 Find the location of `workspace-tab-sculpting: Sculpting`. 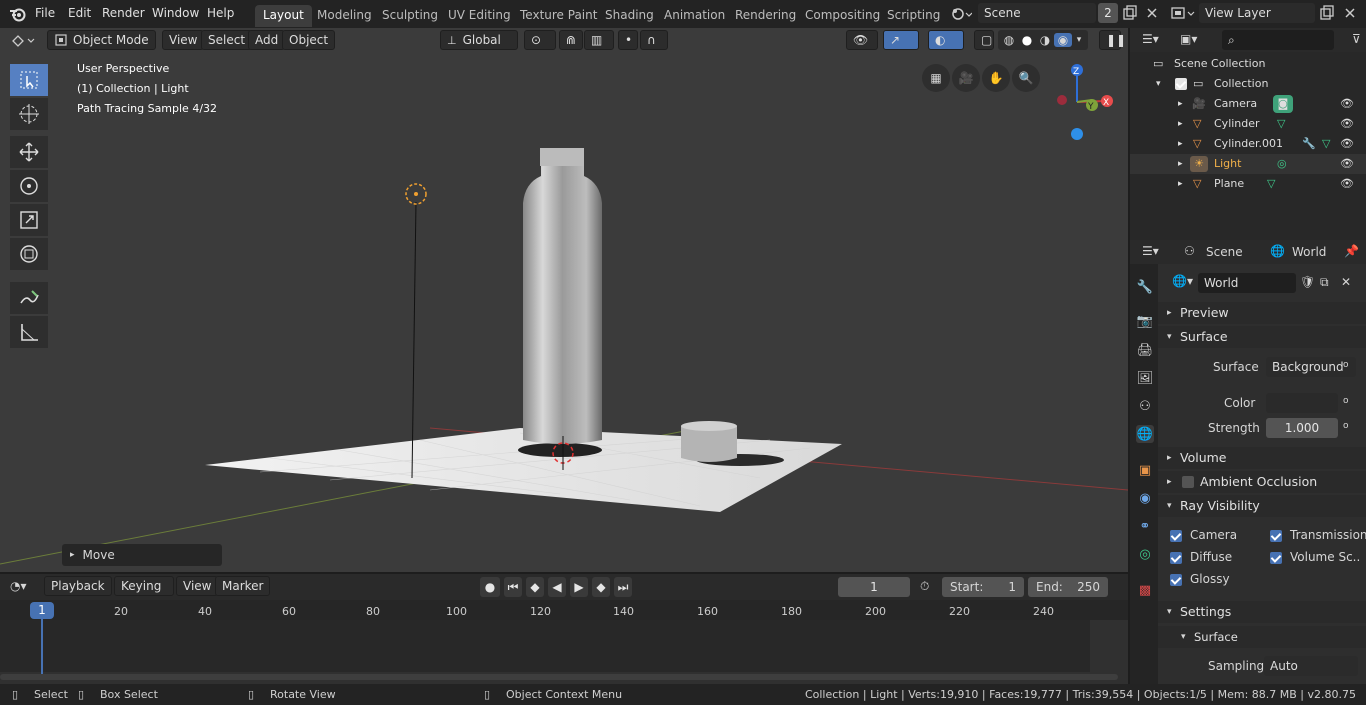

workspace-tab-sculpting: Sculpting is located at coordinates (410, 16).